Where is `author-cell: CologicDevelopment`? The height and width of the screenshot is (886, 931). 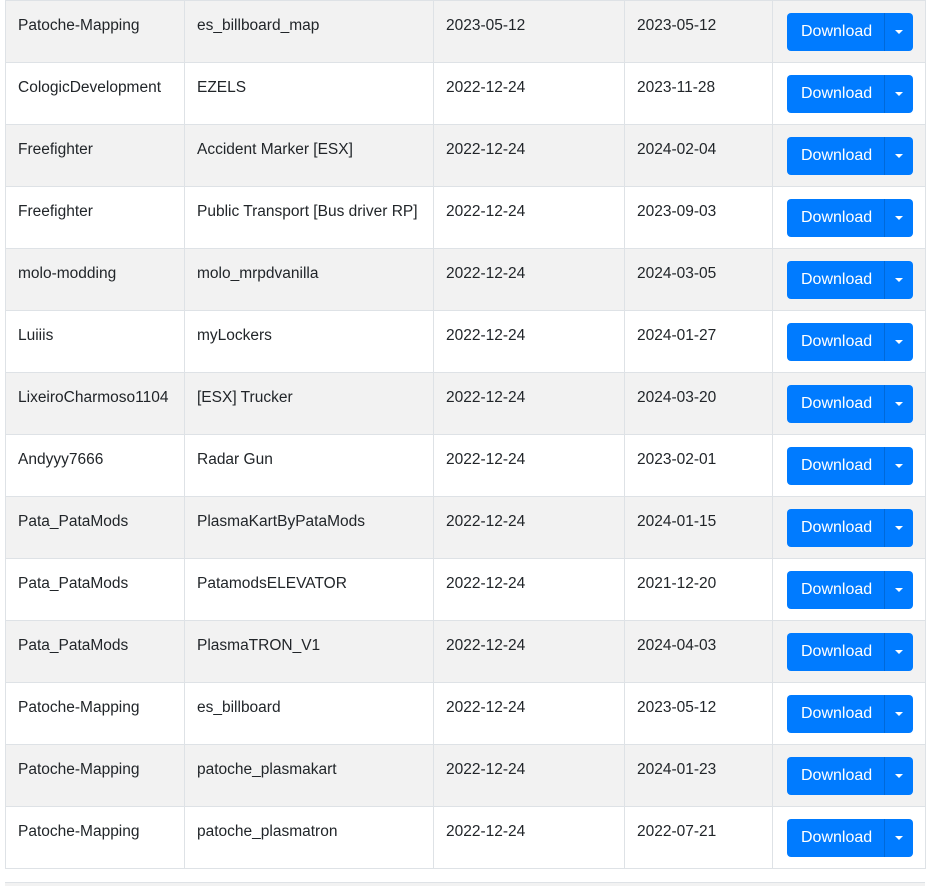
author-cell: CologicDevelopment is located at coordinates (95, 93).